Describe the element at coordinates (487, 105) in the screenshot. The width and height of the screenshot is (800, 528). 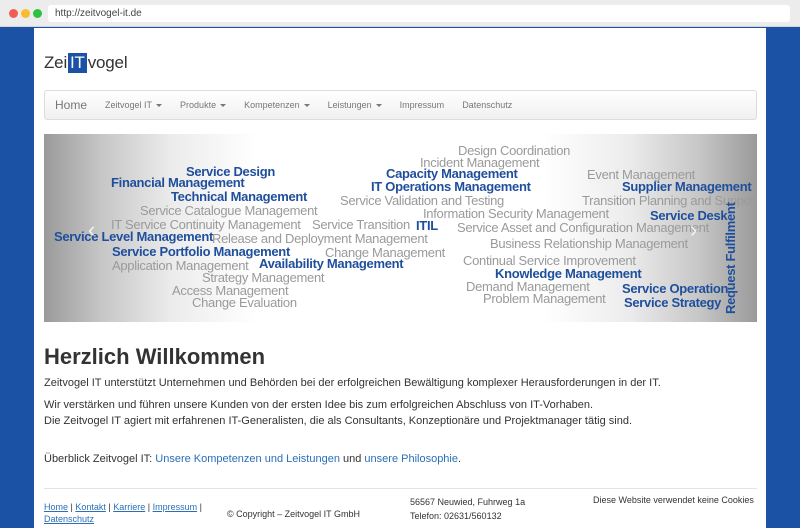
I see `nav-item-datenschutz: Datenschutz` at that location.